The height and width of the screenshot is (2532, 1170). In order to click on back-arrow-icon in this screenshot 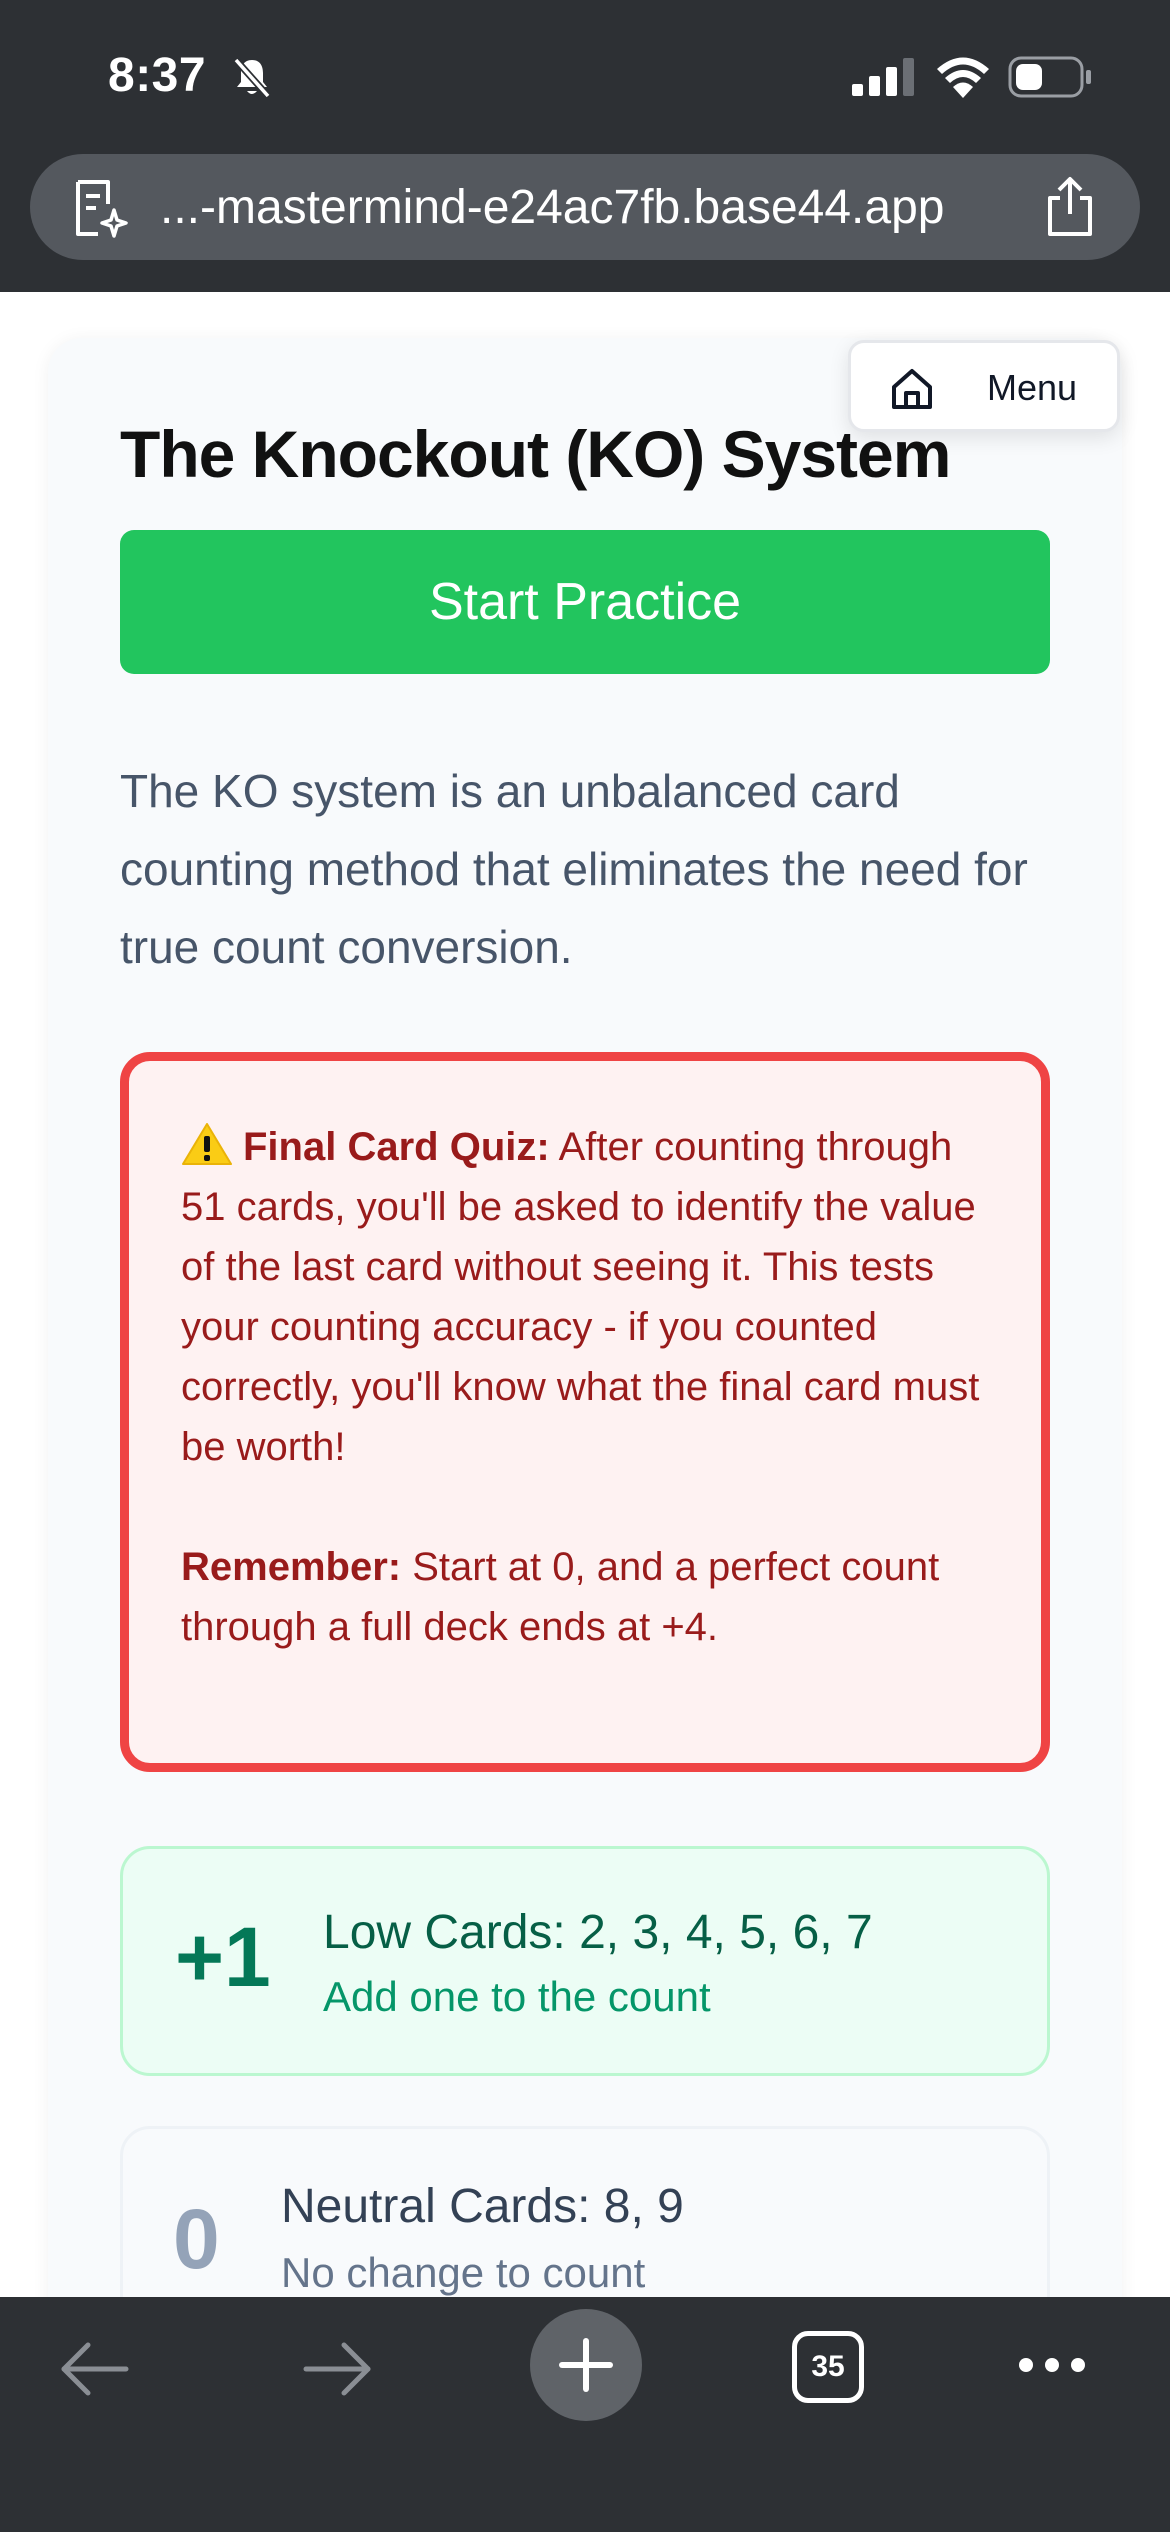, I will do `click(94, 2369)`.